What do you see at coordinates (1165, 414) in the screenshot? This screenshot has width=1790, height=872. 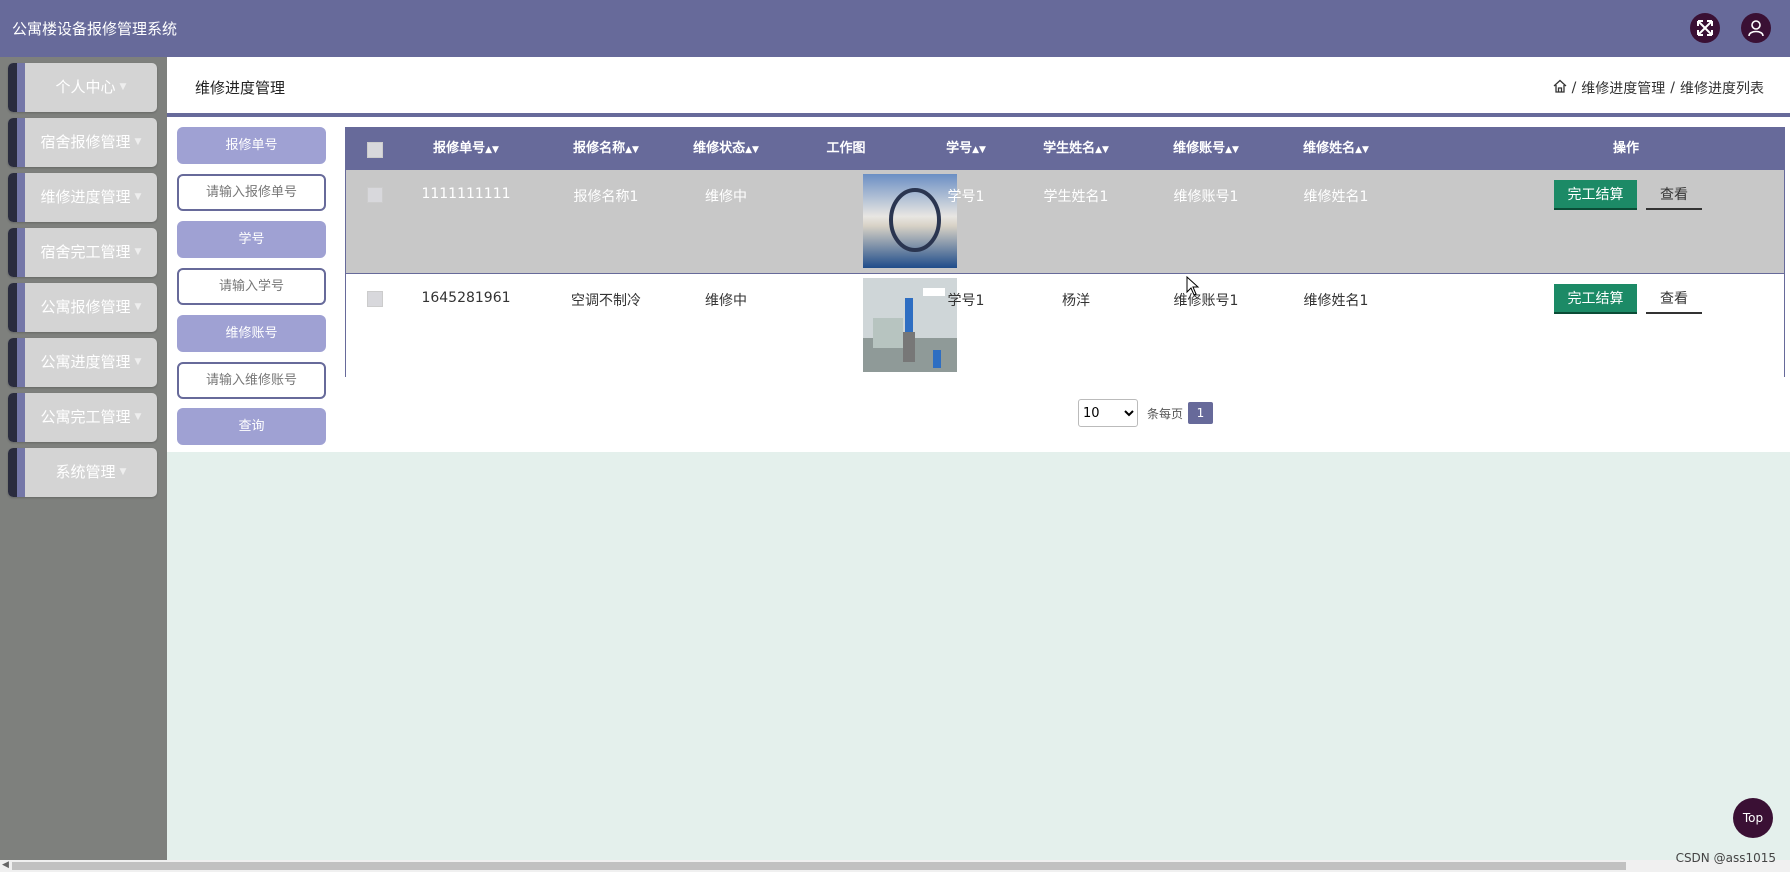 I see `per-page-label: 条每页` at bounding box center [1165, 414].